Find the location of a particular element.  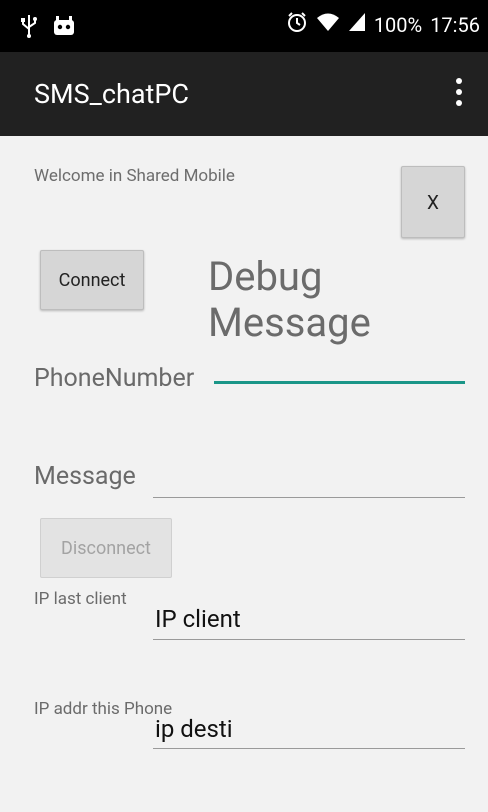

debug-message: Debug Message is located at coordinates (289, 300).